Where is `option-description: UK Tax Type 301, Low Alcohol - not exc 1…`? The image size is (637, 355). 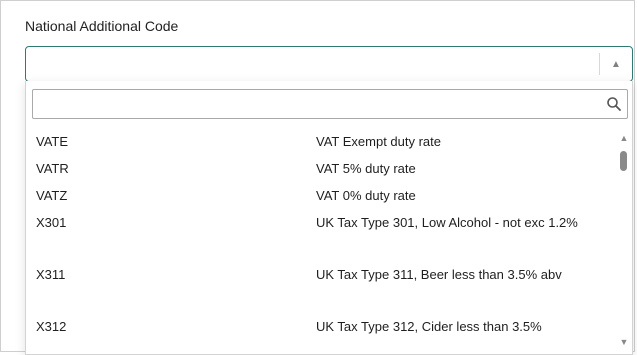
option-description: UK Tax Type 301, Low Alcohol - not exc 1… is located at coordinates (447, 222).